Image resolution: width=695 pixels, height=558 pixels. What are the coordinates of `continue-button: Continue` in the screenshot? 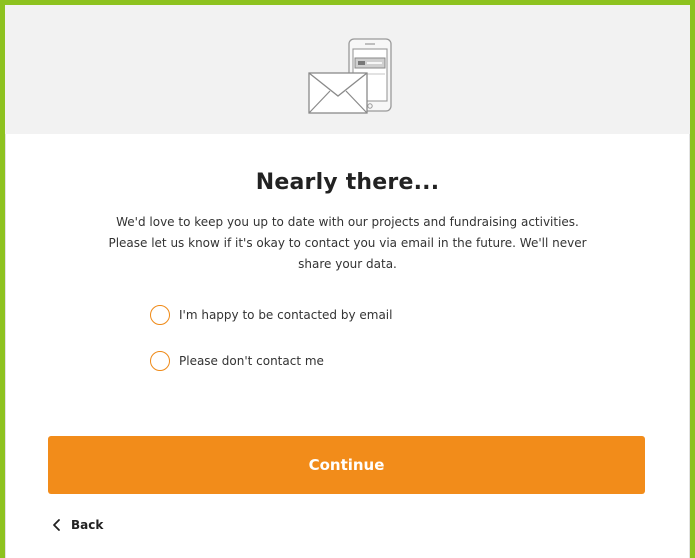 It's located at (346, 465).